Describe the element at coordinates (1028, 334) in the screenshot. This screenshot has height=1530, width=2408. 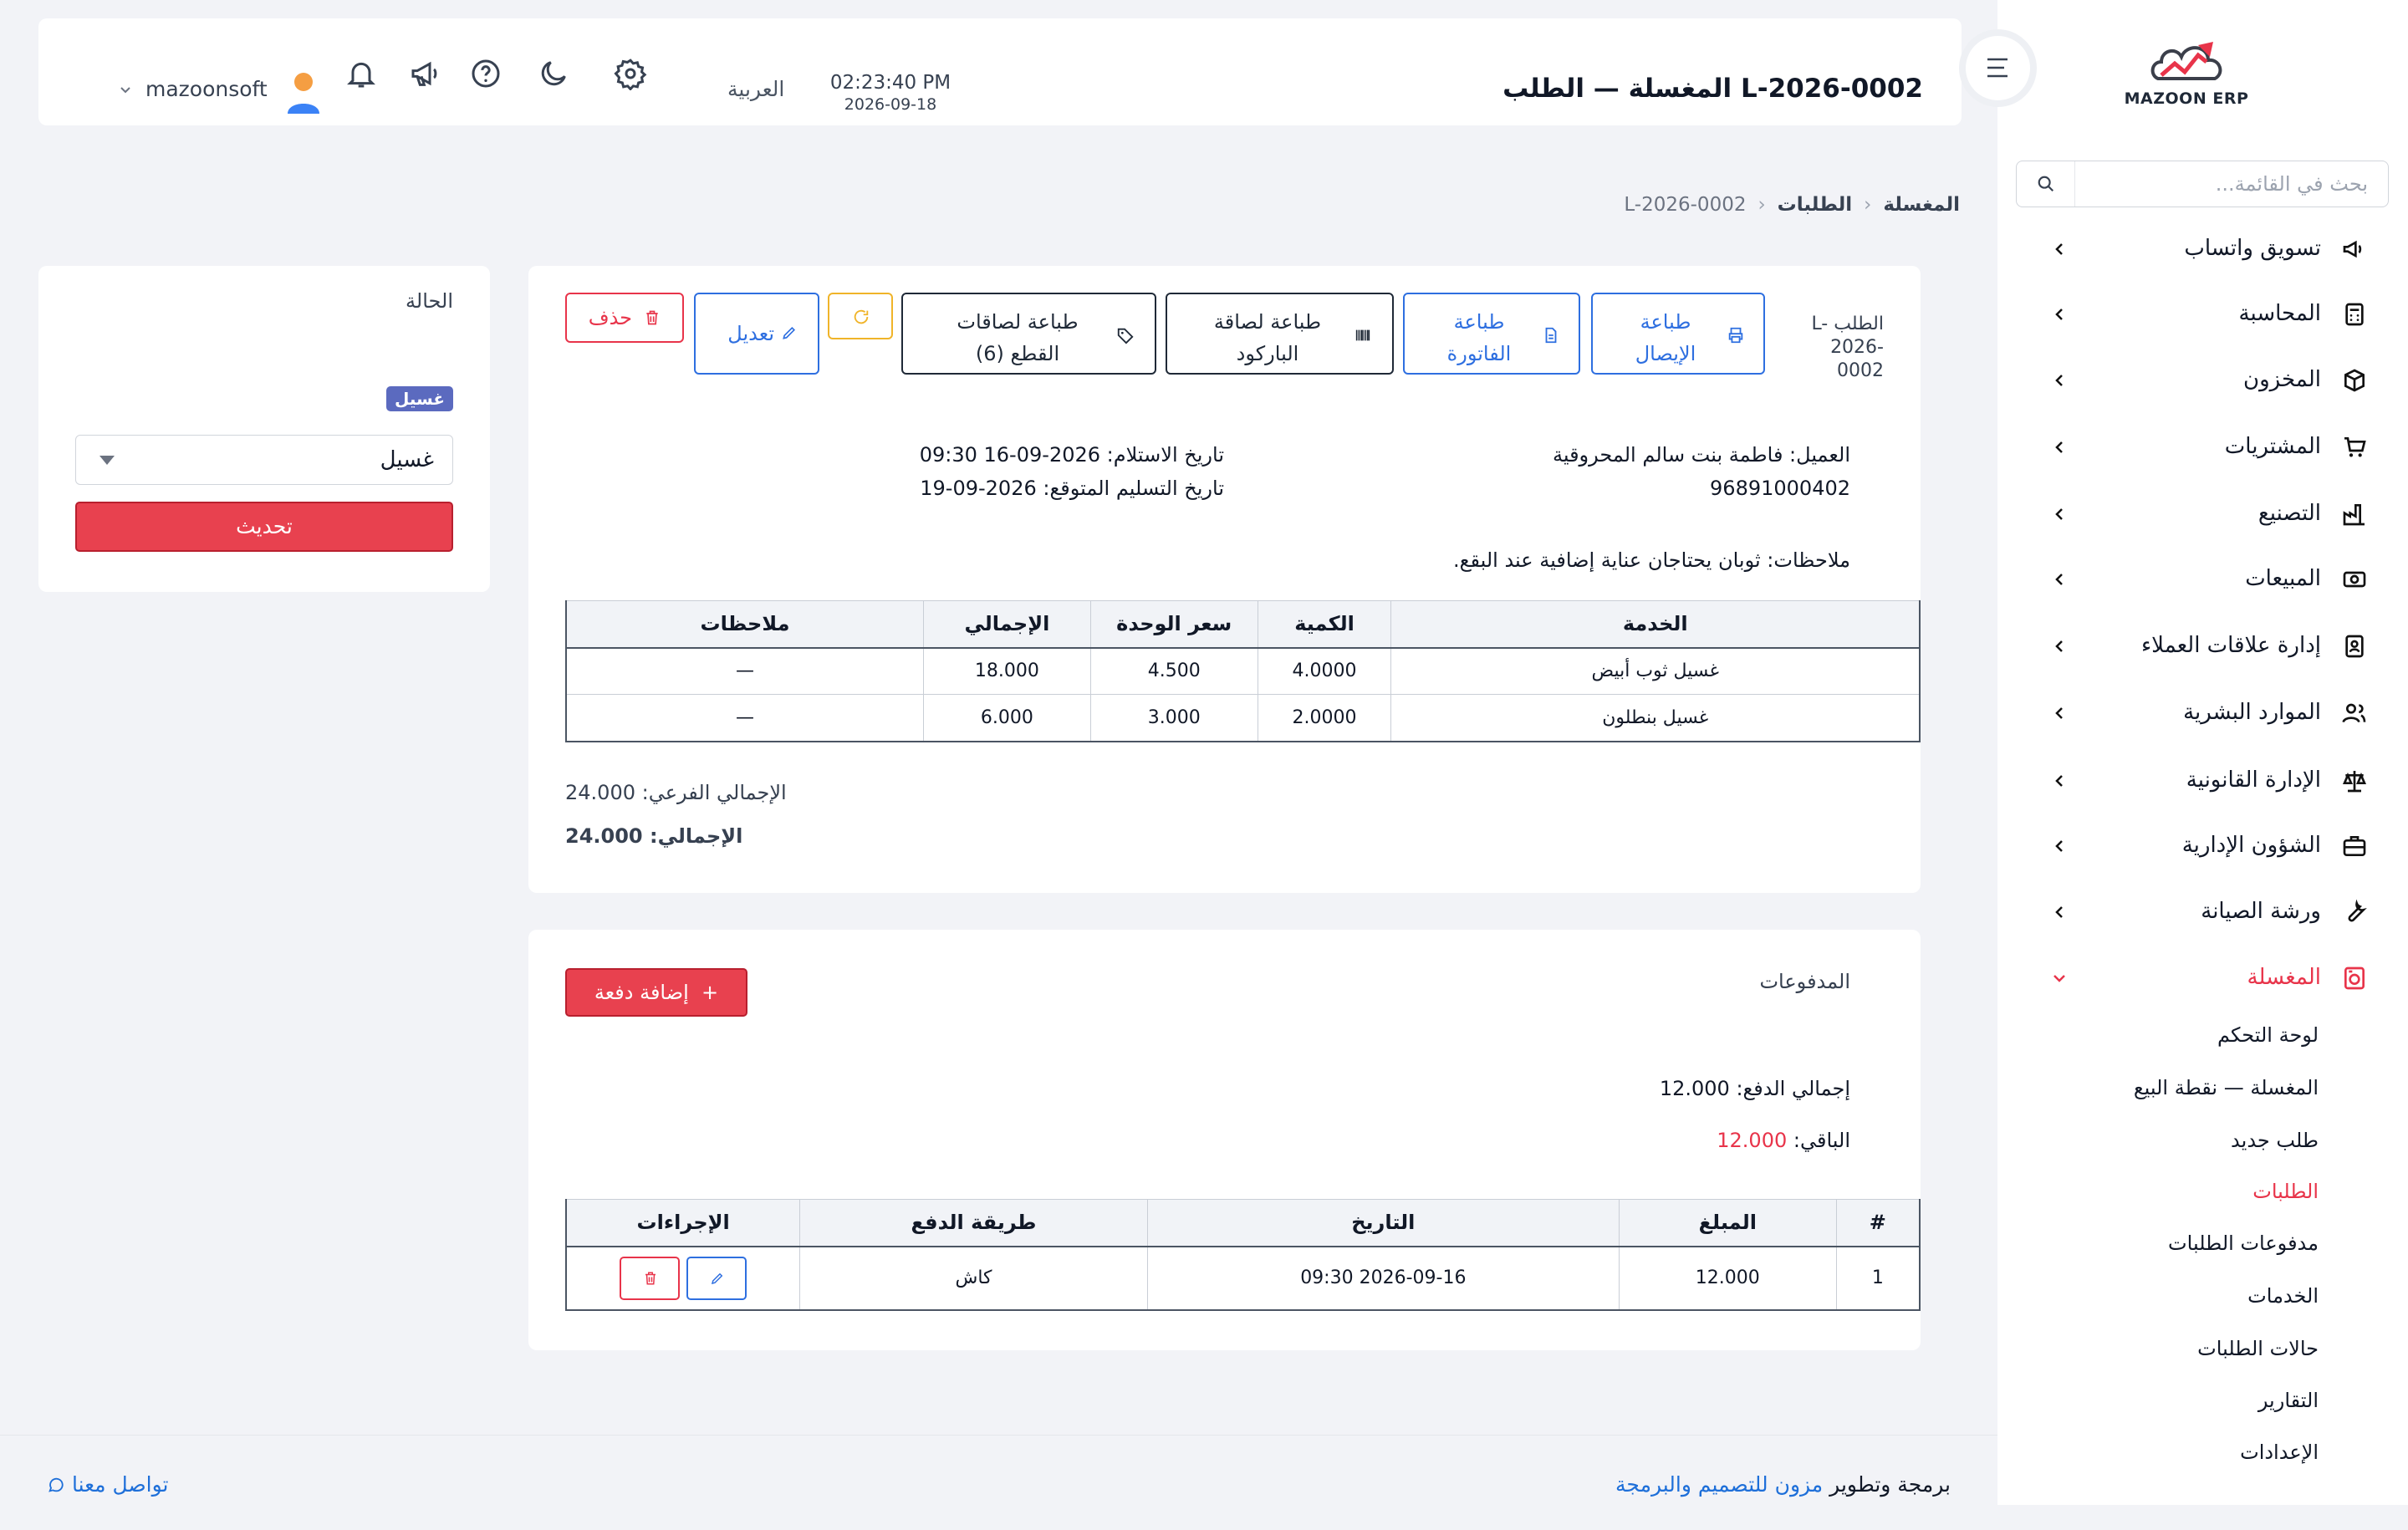
I see `print-item-labels-button: طباعة لصاقات القطع (6)` at that location.